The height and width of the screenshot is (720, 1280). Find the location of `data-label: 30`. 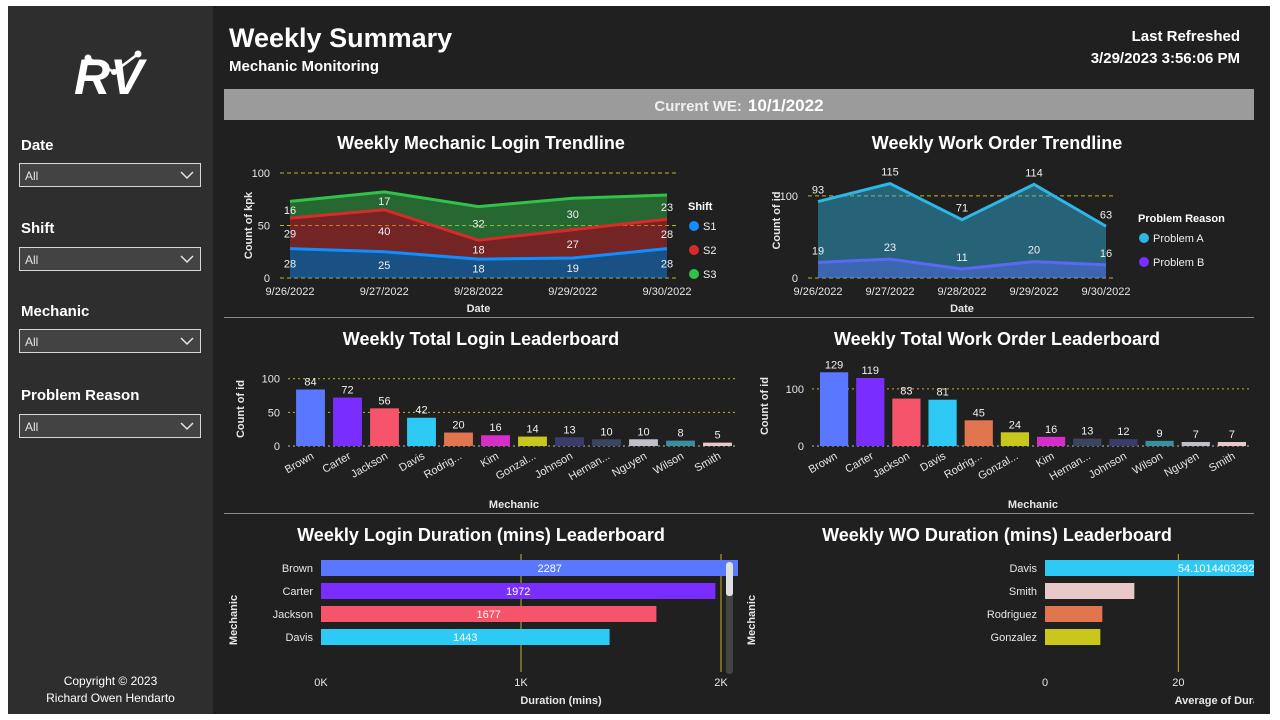

data-label: 30 is located at coordinates (573, 215).